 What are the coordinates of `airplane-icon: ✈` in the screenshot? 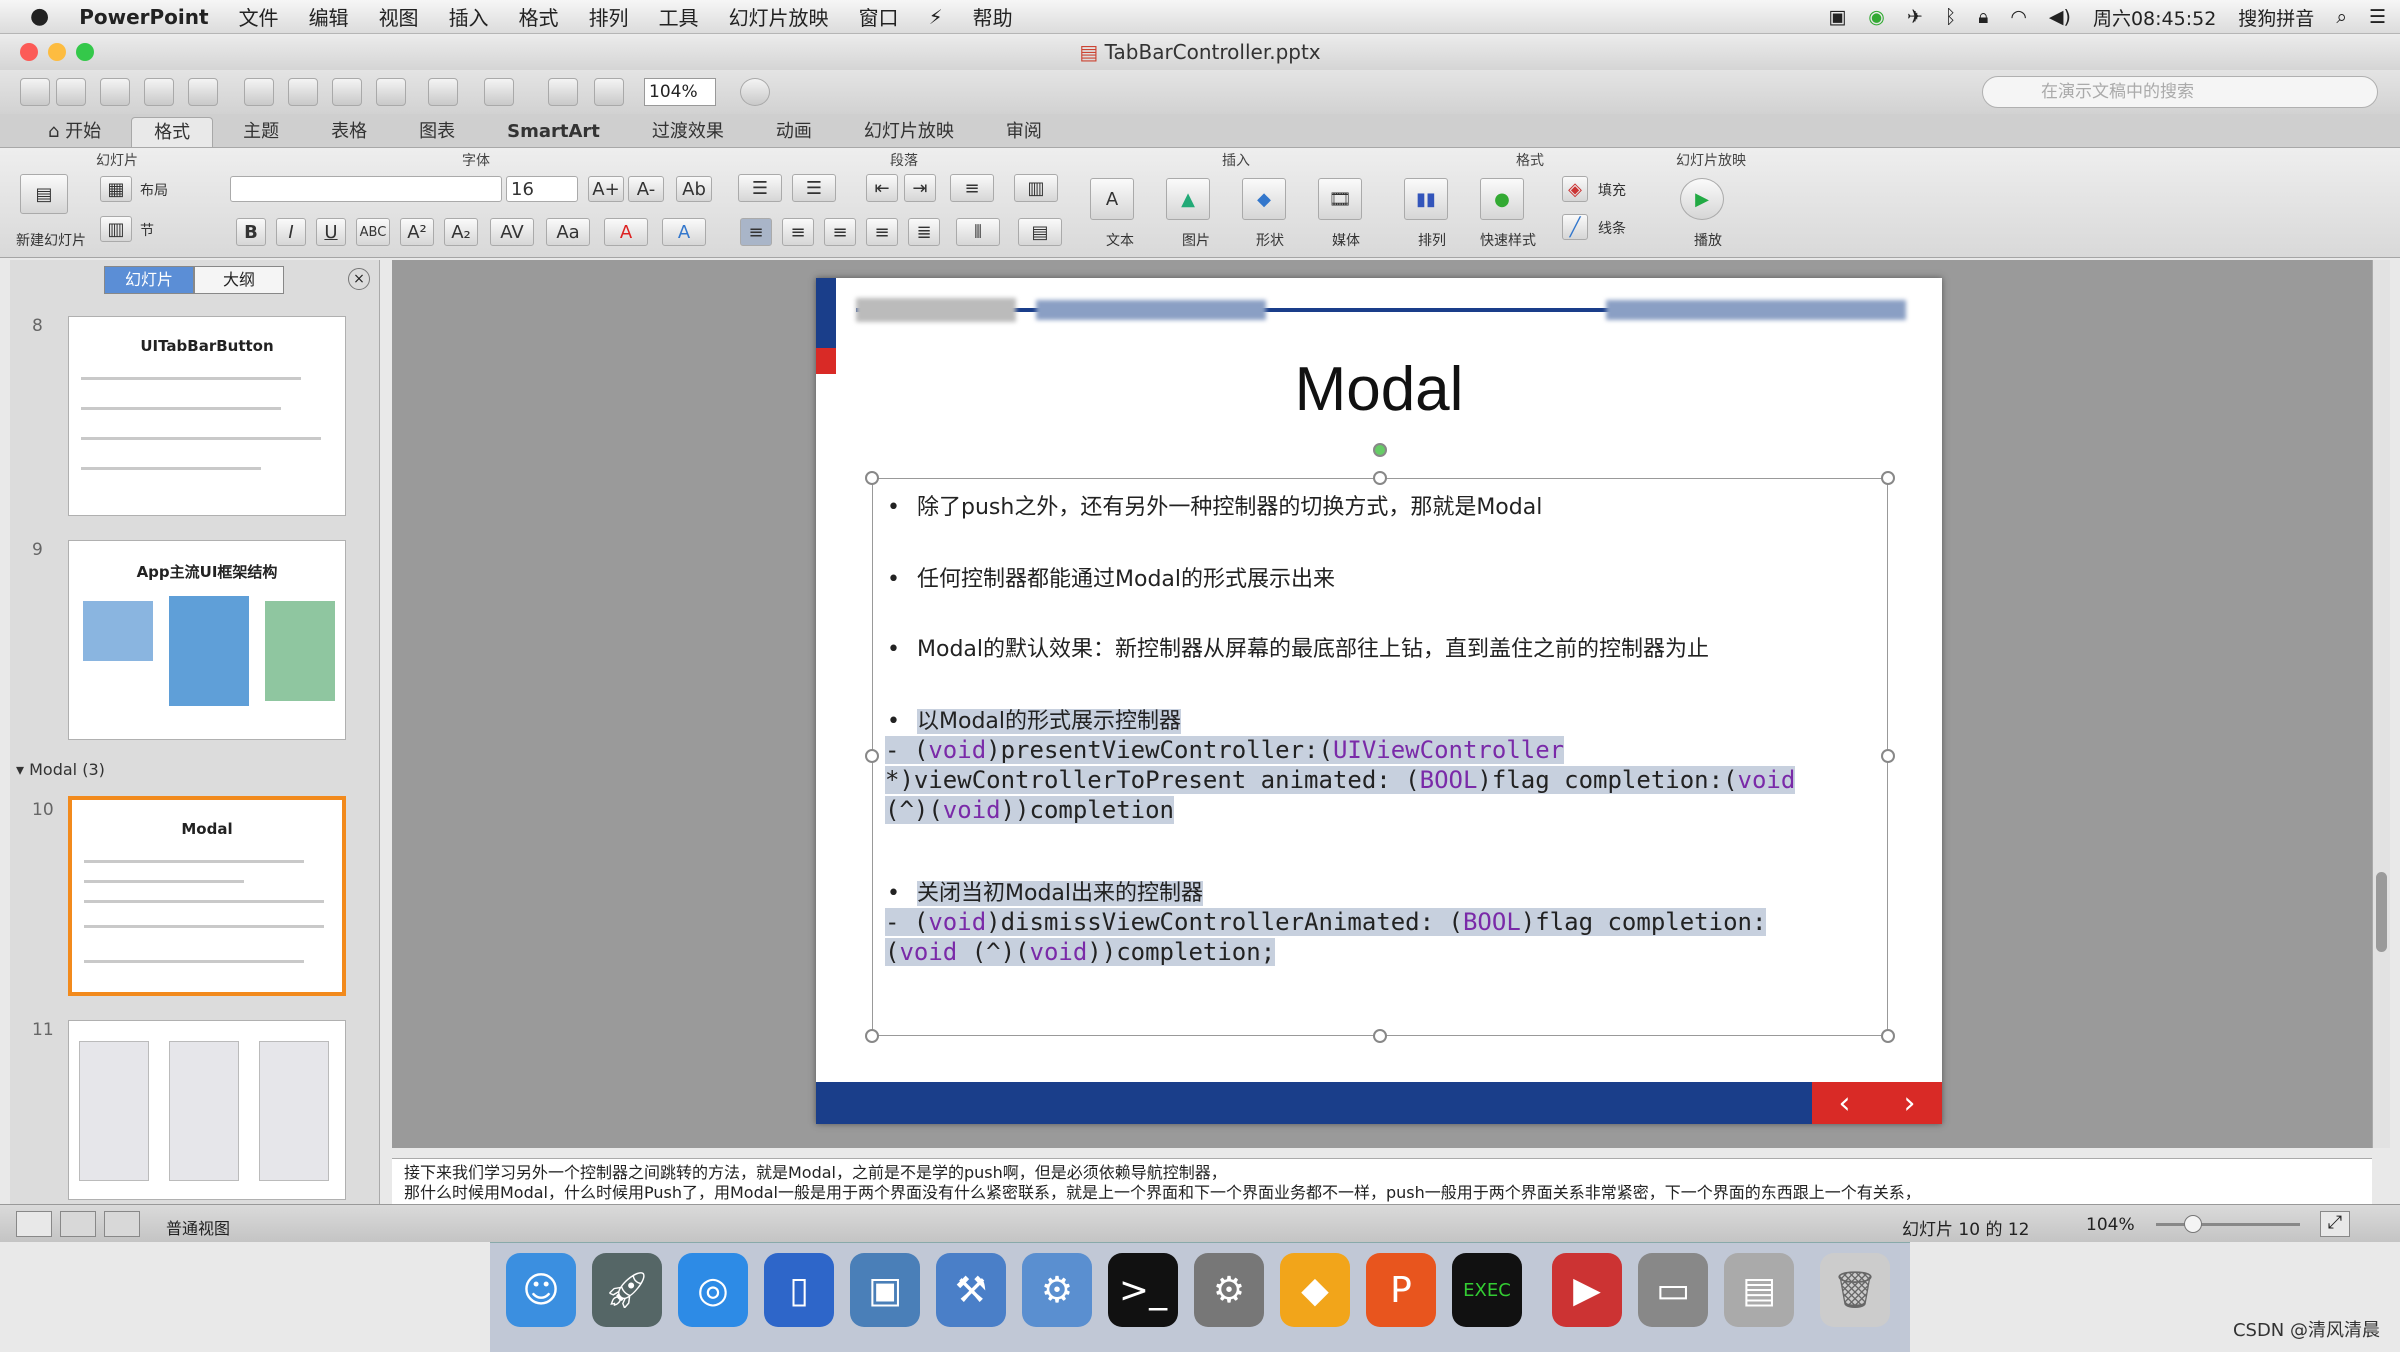 It's located at (1915, 17).